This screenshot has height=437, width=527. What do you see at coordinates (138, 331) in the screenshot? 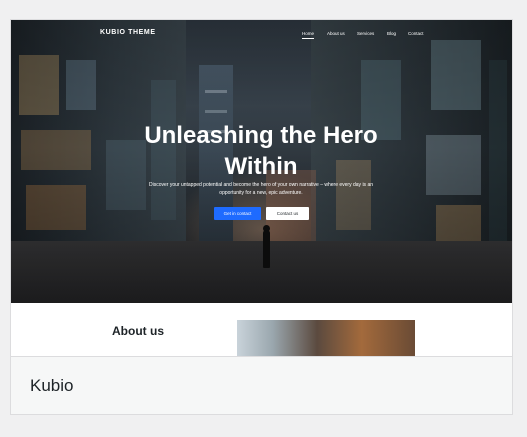
I see `preview-about-title: About us` at bounding box center [138, 331].